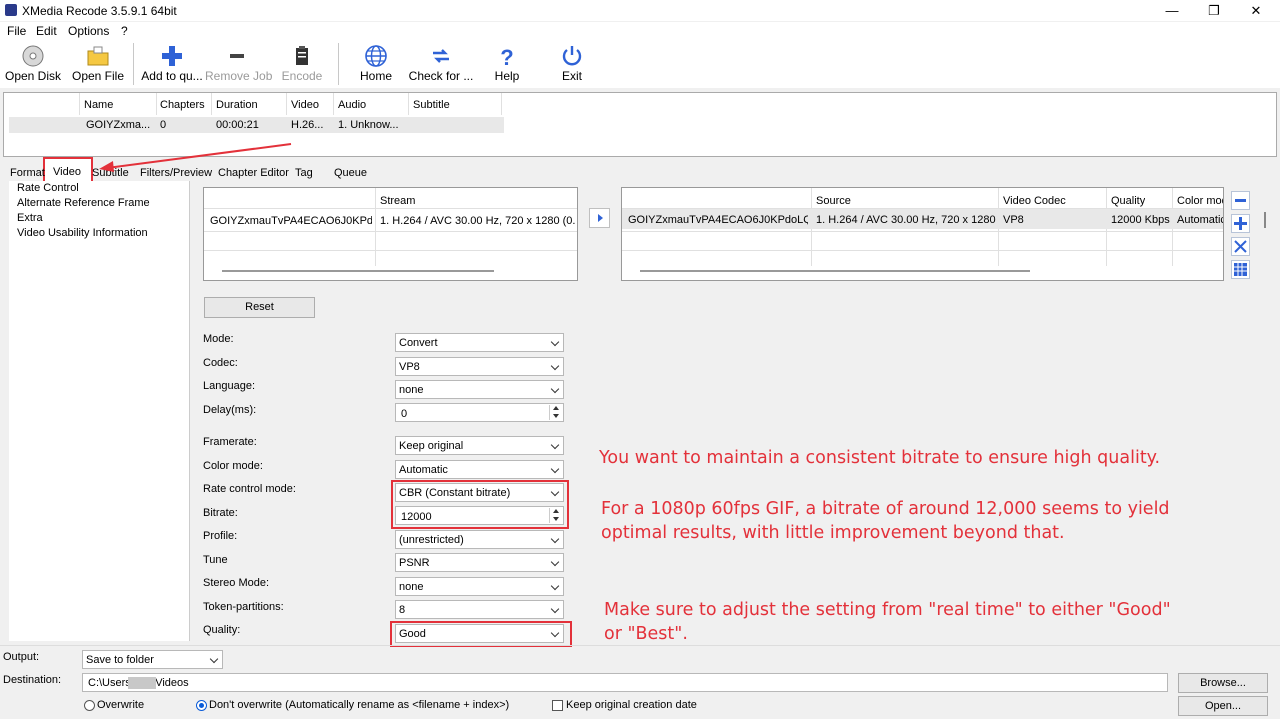  What do you see at coordinates (218, 339) in the screenshot?
I see `mode-label: Mode:` at bounding box center [218, 339].